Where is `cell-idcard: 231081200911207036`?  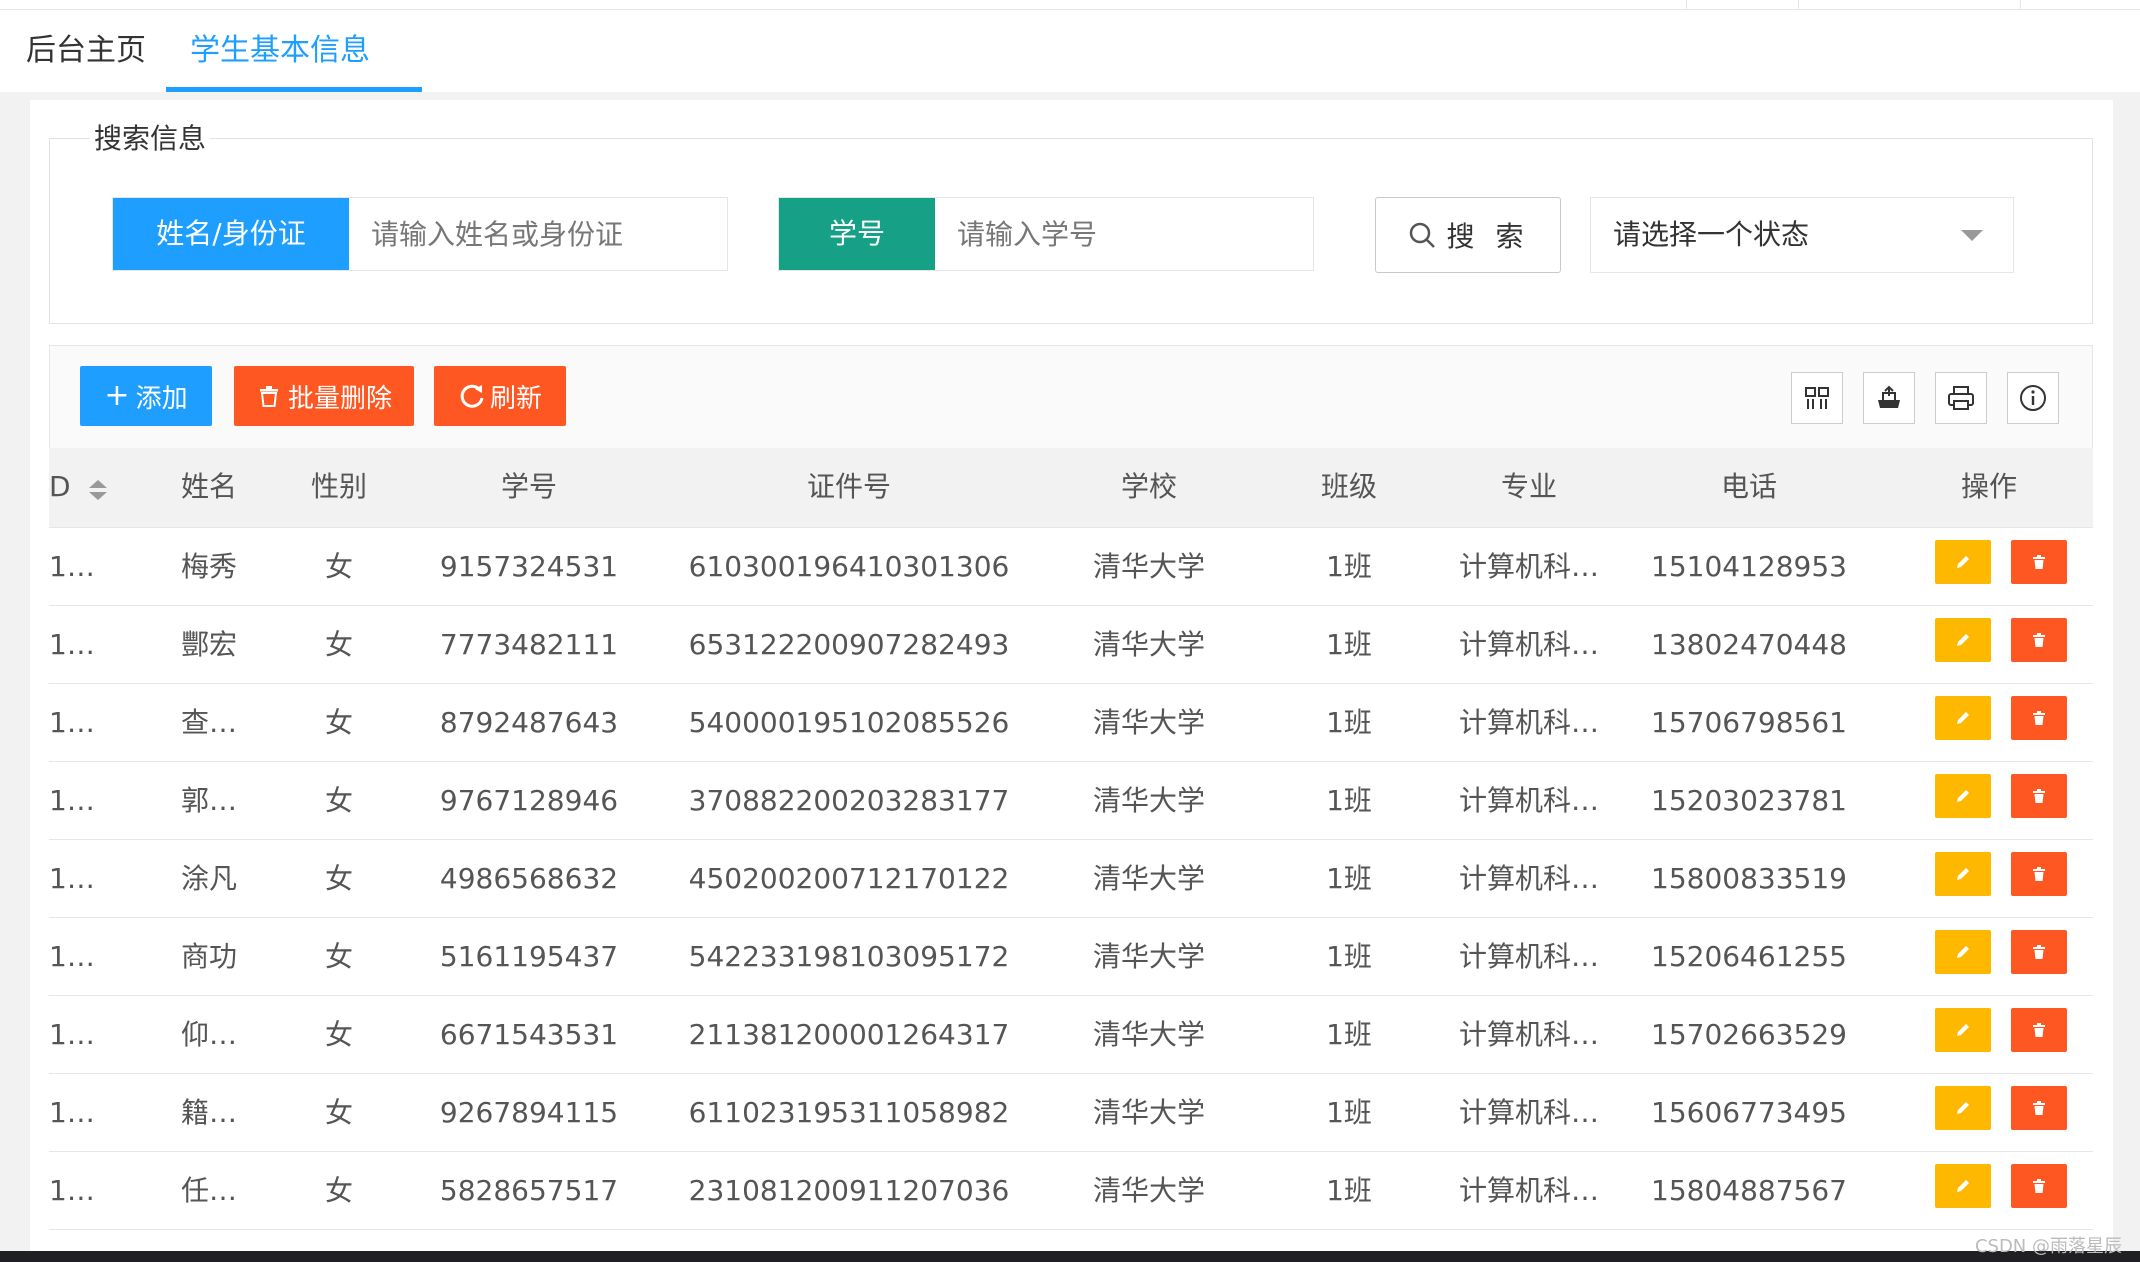 cell-idcard: 231081200911207036 is located at coordinates (849, 1190).